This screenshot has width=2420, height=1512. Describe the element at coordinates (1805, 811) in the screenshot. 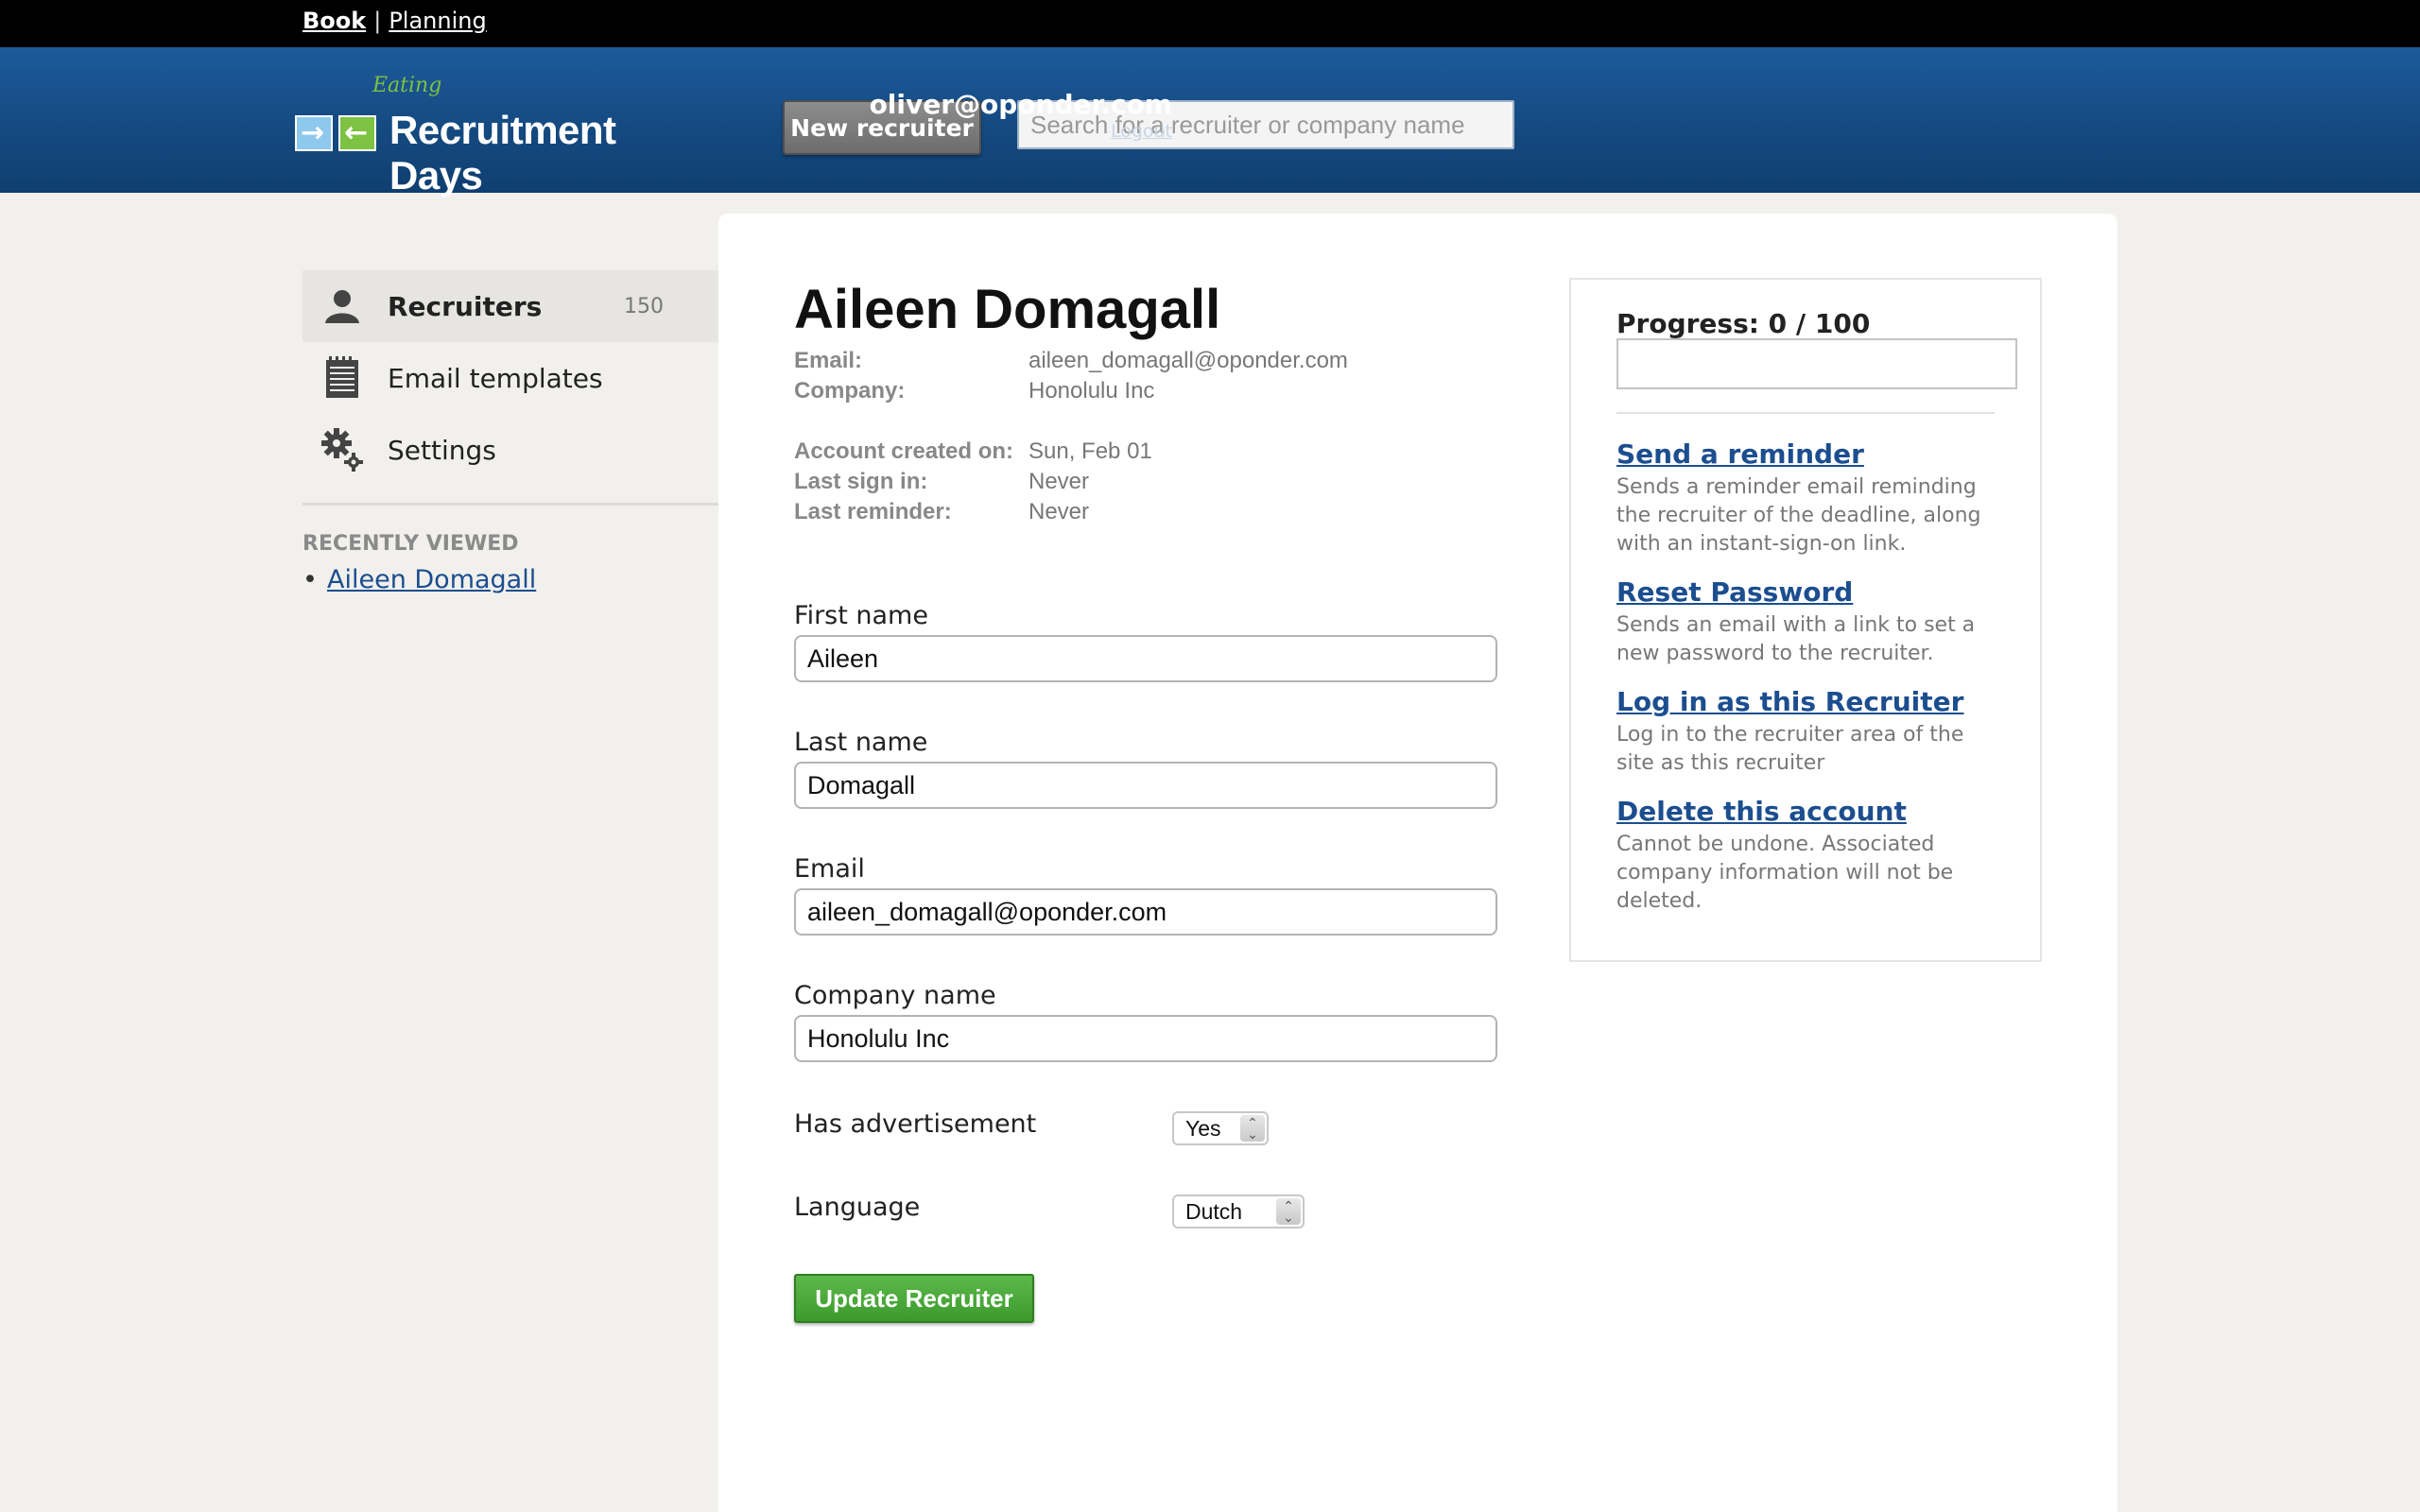

I see `delete-account-link: Delete this account` at that location.